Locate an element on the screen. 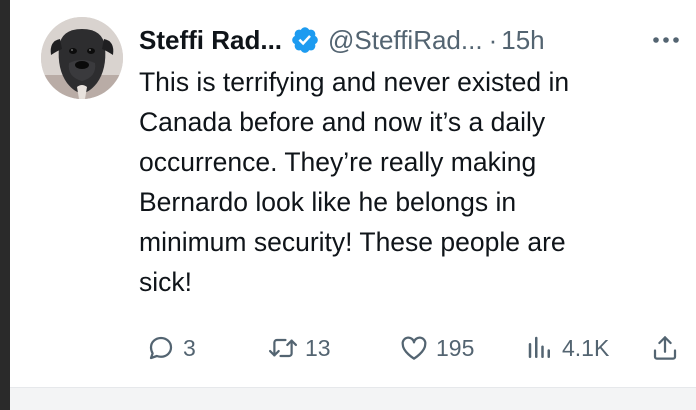  window-left-edge is located at coordinates (5, 205).